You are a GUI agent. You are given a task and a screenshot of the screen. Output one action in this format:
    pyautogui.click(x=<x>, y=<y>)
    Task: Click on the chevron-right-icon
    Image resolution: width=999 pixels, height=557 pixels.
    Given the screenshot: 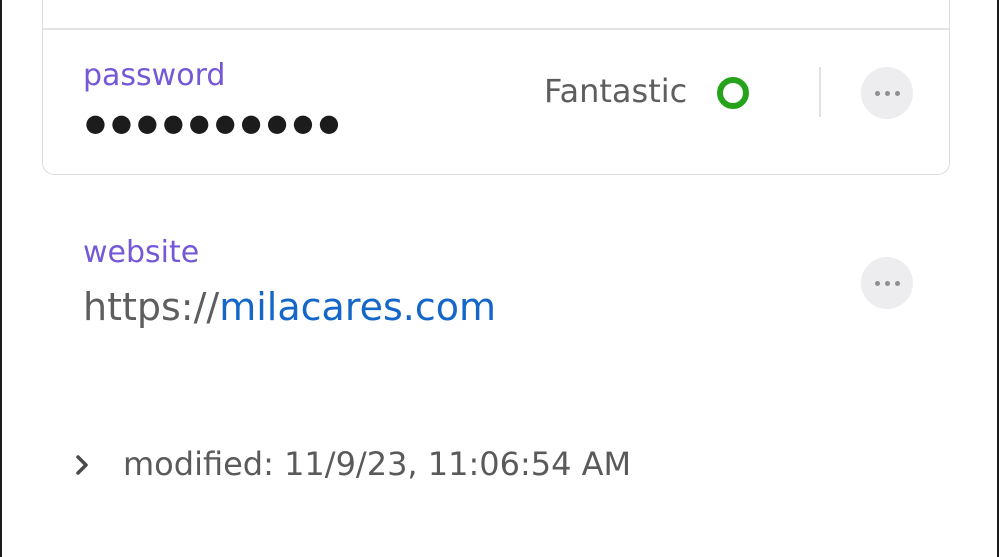 What is the action you would take?
    pyautogui.click(x=82, y=465)
    